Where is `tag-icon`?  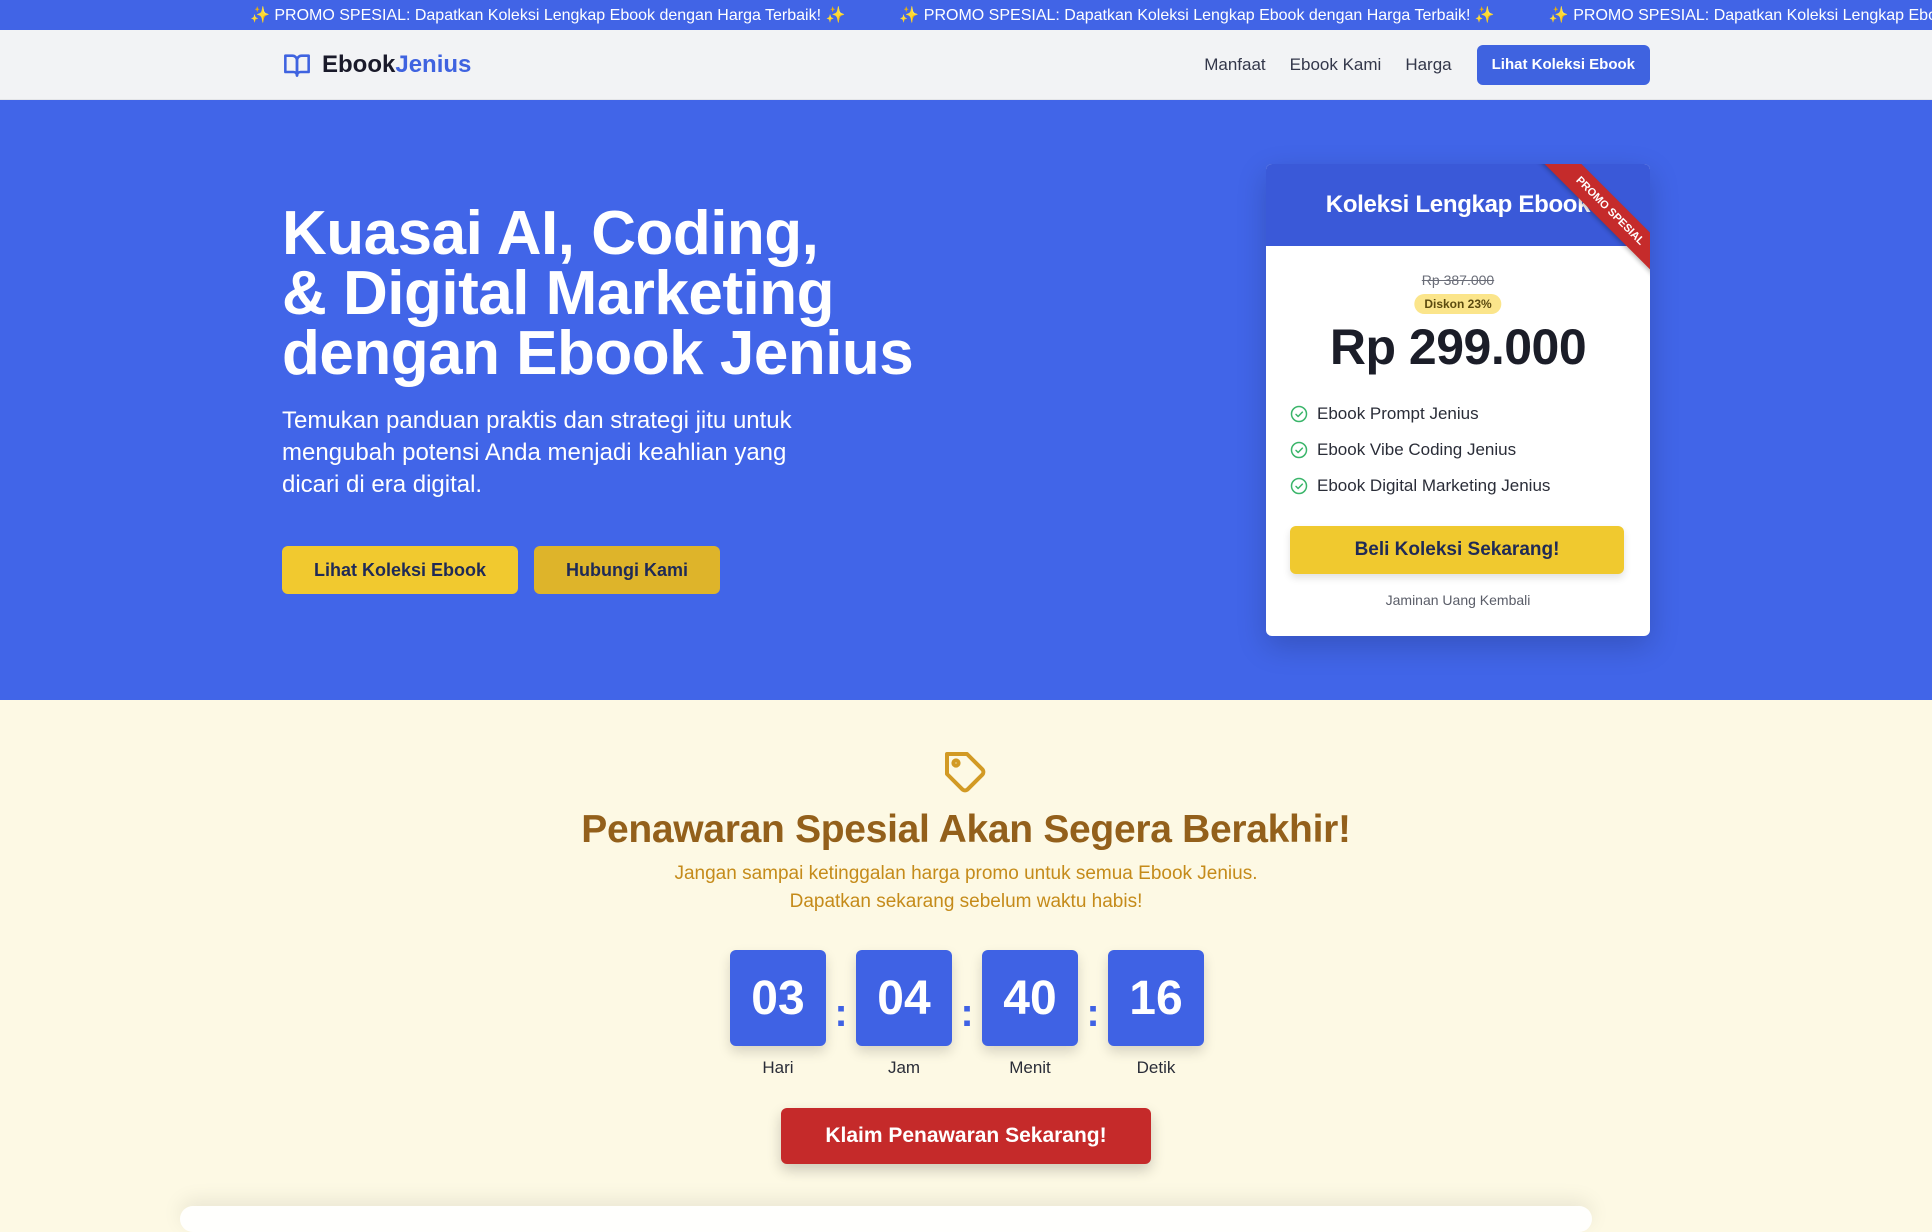 tag-icon is located at coordinates (965, 772).